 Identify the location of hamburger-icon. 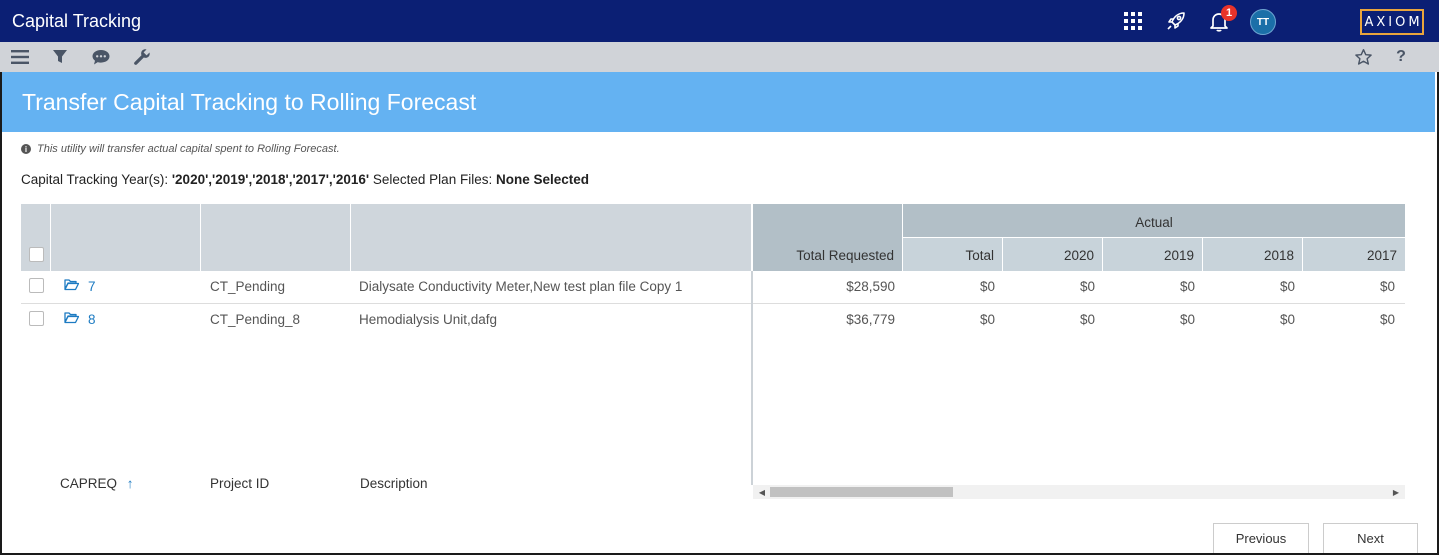
(20, 57).